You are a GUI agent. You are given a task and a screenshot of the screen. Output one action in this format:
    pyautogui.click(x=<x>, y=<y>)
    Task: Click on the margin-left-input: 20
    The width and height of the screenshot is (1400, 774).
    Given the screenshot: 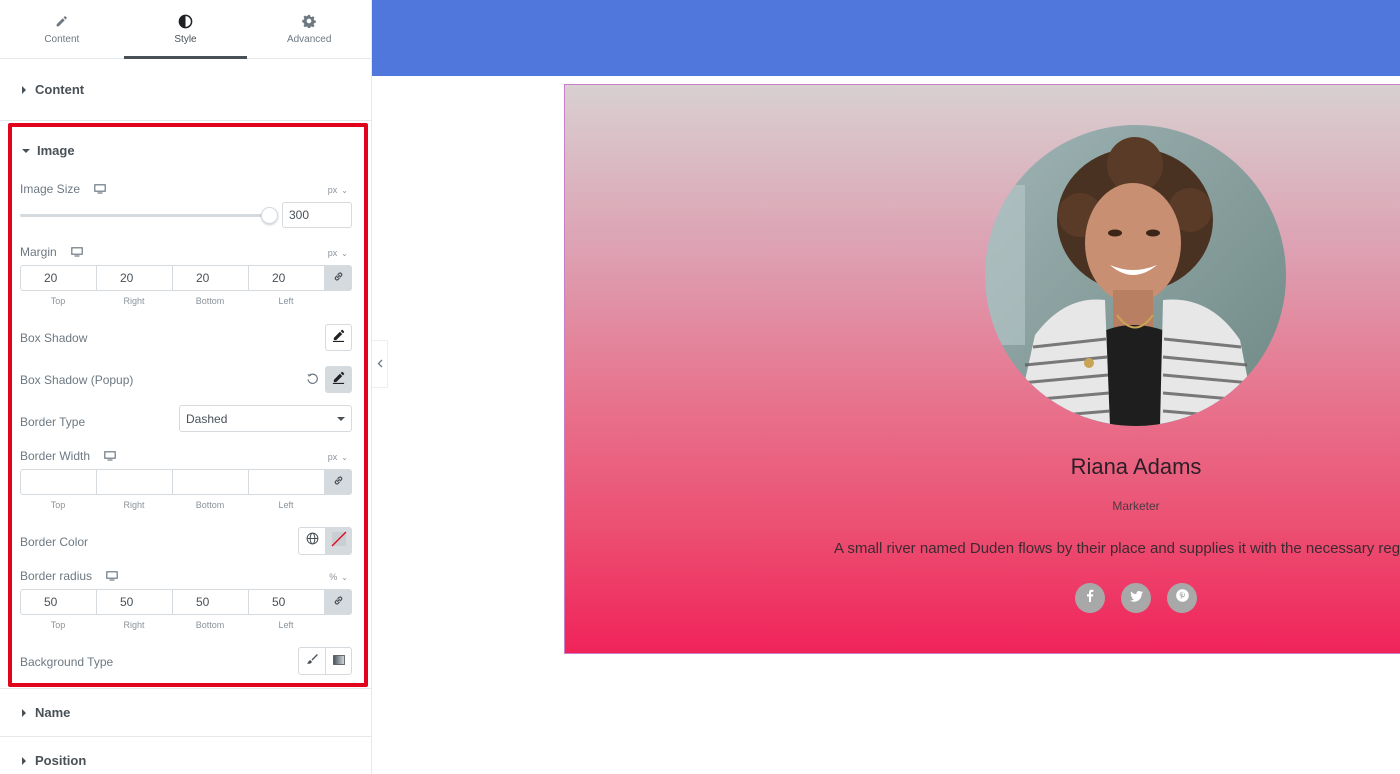 What is the action you would take?
    pyautogui.click(x=287, y=278)
    